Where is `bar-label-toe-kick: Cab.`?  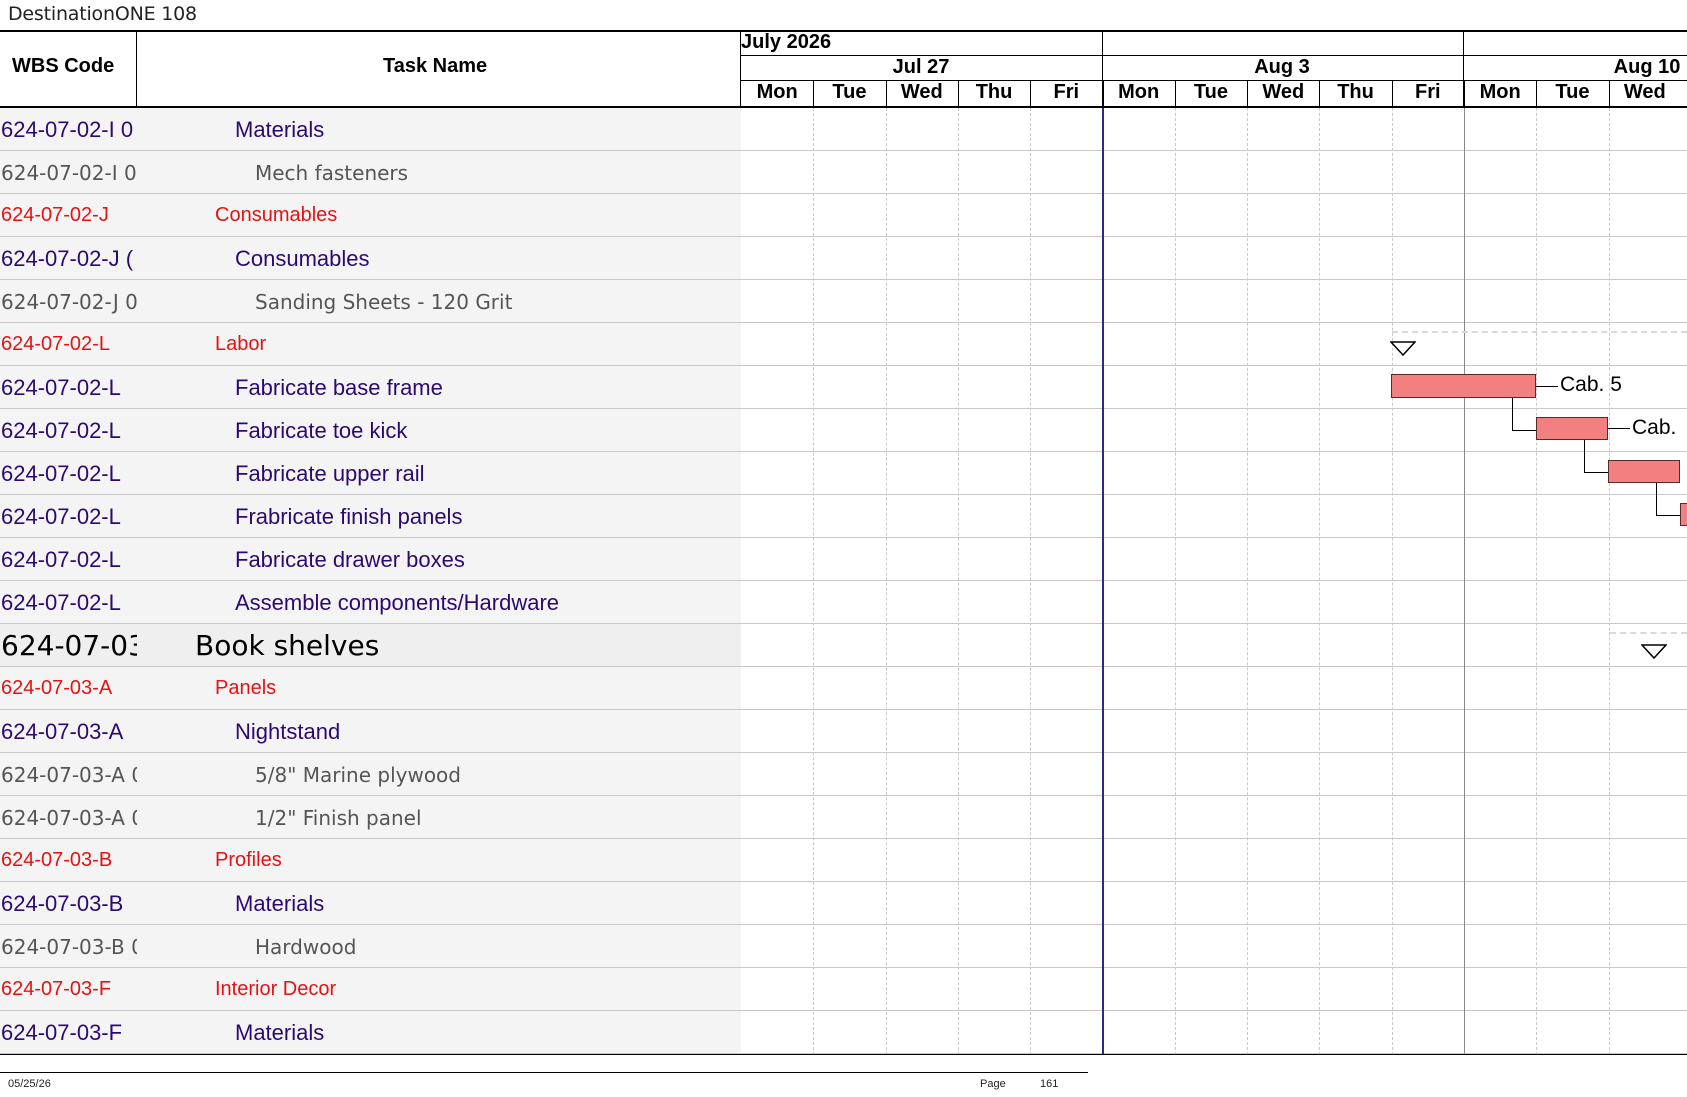 bar-label-toe-kick: Cab. is located at coordinates (1654, 427).